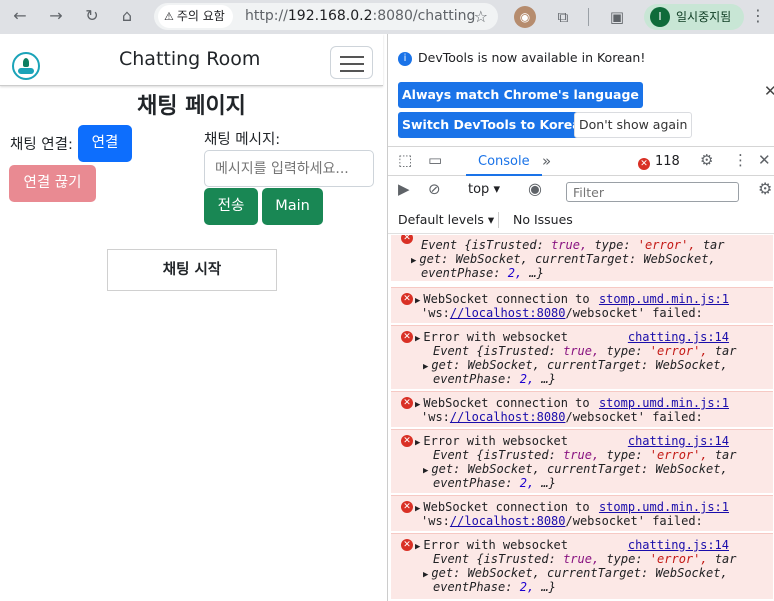 The width and height of the screenshot is (774, 601). Describe the element at coordinates (56, 16) in the screenshot. I see `forward-icon: →` at that location.